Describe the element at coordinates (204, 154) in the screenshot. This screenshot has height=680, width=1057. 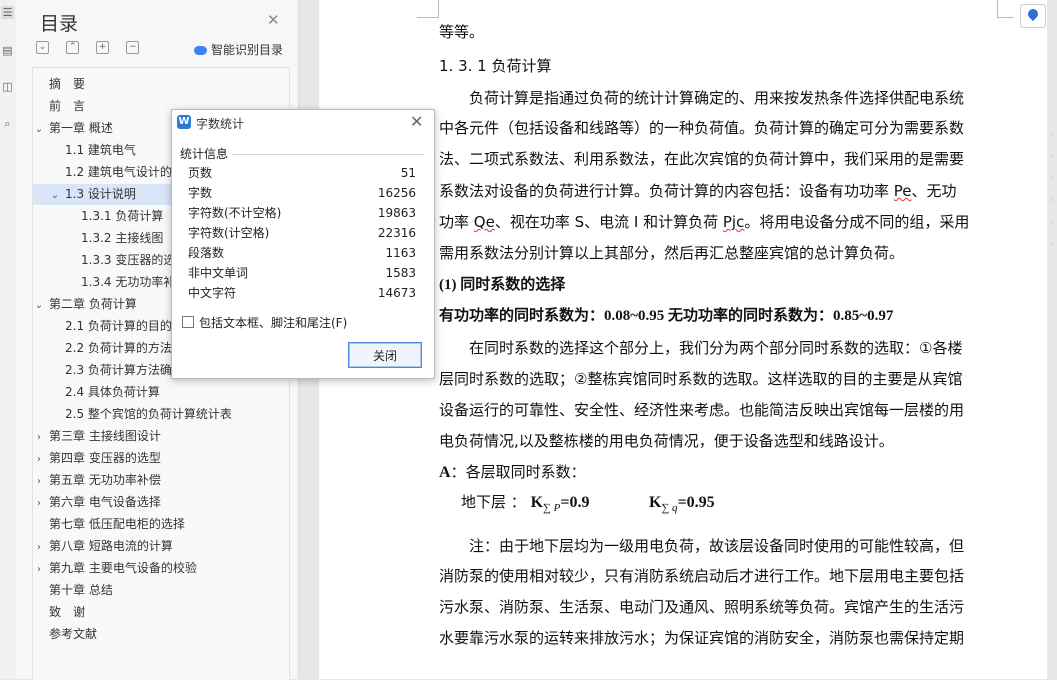
I see `stats-section-label: 统计信息` at that location.